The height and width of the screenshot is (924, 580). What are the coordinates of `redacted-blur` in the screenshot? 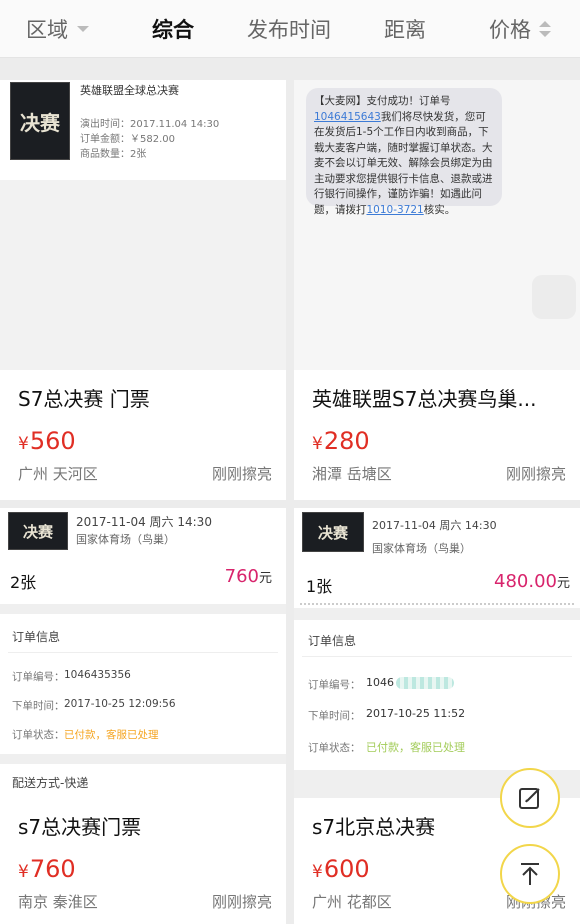 It's located at (425, 683).